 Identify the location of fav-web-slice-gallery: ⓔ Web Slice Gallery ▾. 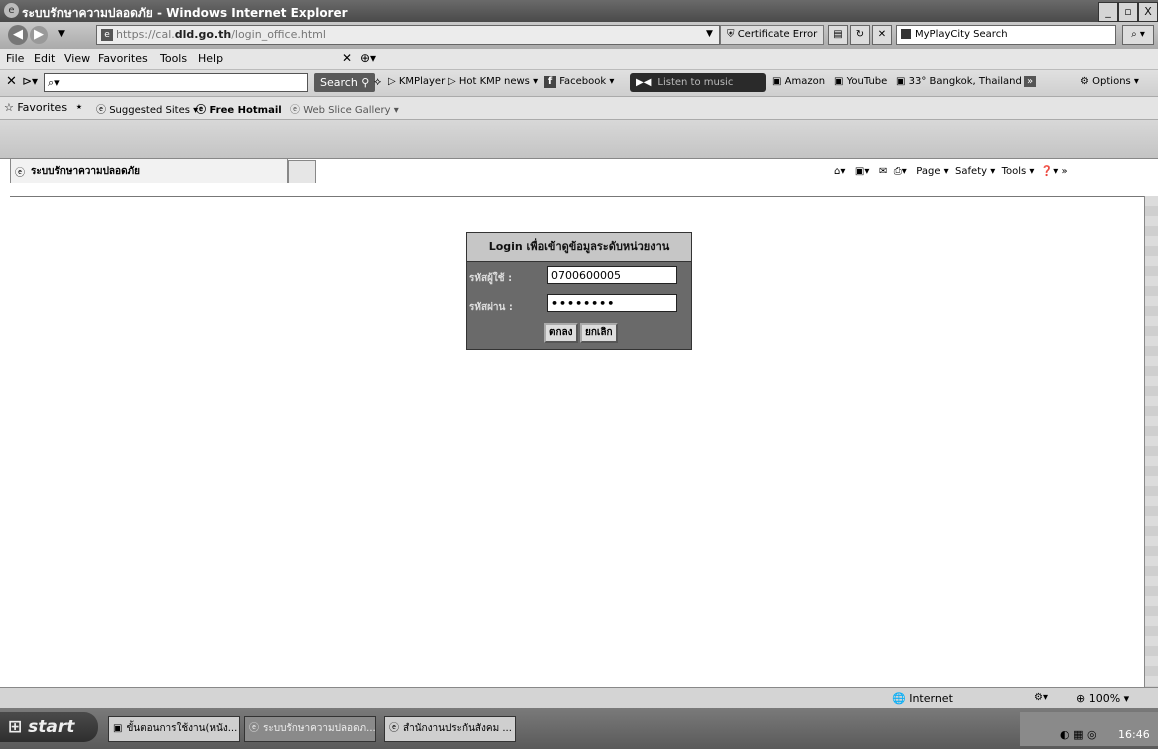
(344, 108).